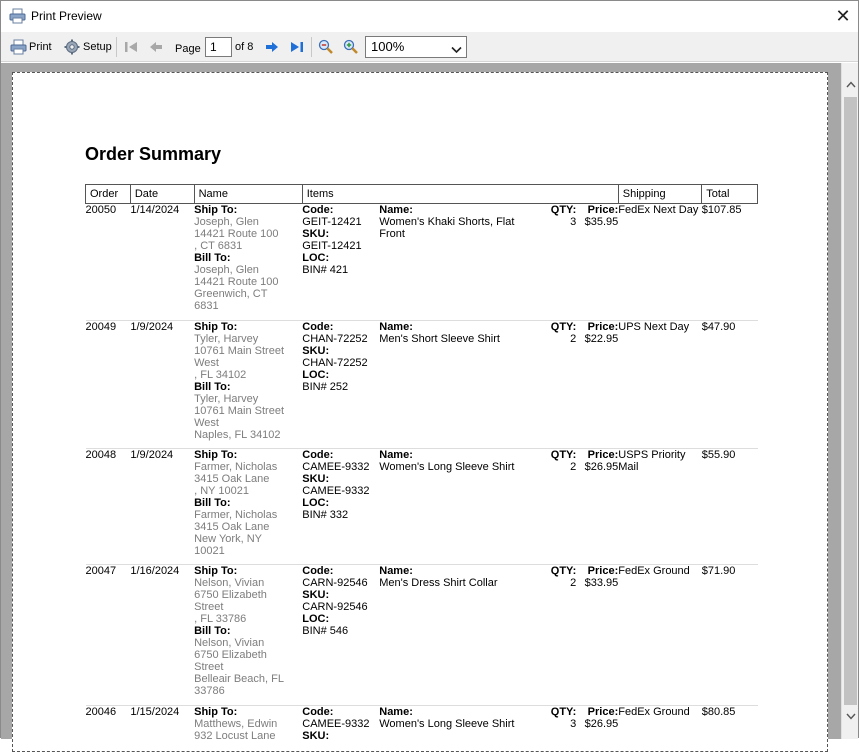 The height and width of the screenshot is (752, 859). What do you see at coordinates (850, 83) in the screenshot?
I see `scroll-up-button` at bounding box center [850, 83].